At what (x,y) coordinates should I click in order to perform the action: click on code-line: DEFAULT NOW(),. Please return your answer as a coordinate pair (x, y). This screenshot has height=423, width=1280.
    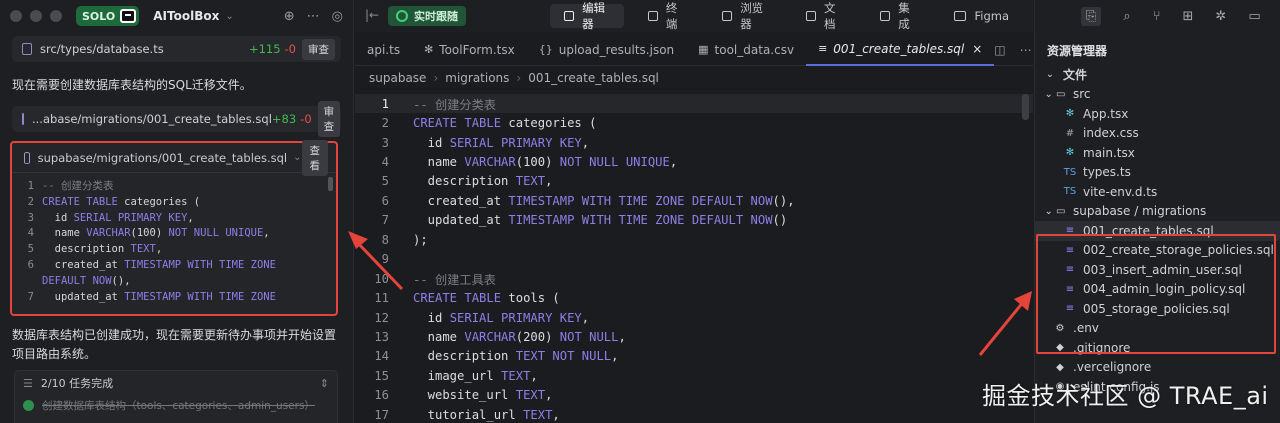
    Looking at the image, I should click on (174, 282).